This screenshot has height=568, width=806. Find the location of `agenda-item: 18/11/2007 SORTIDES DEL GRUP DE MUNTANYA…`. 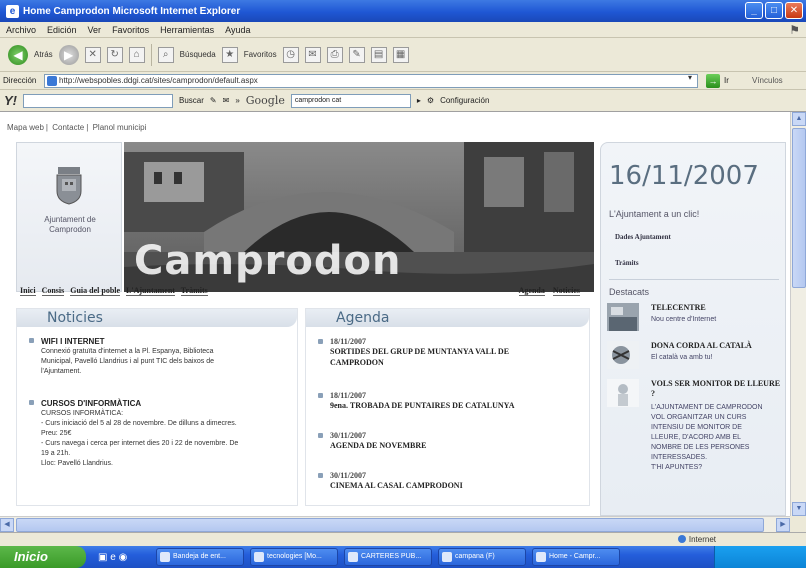

agenda-item: 18/11/2007 SORTIDES DEL GRUP DE MUNTANYA… is located at coordinates (449, 352).